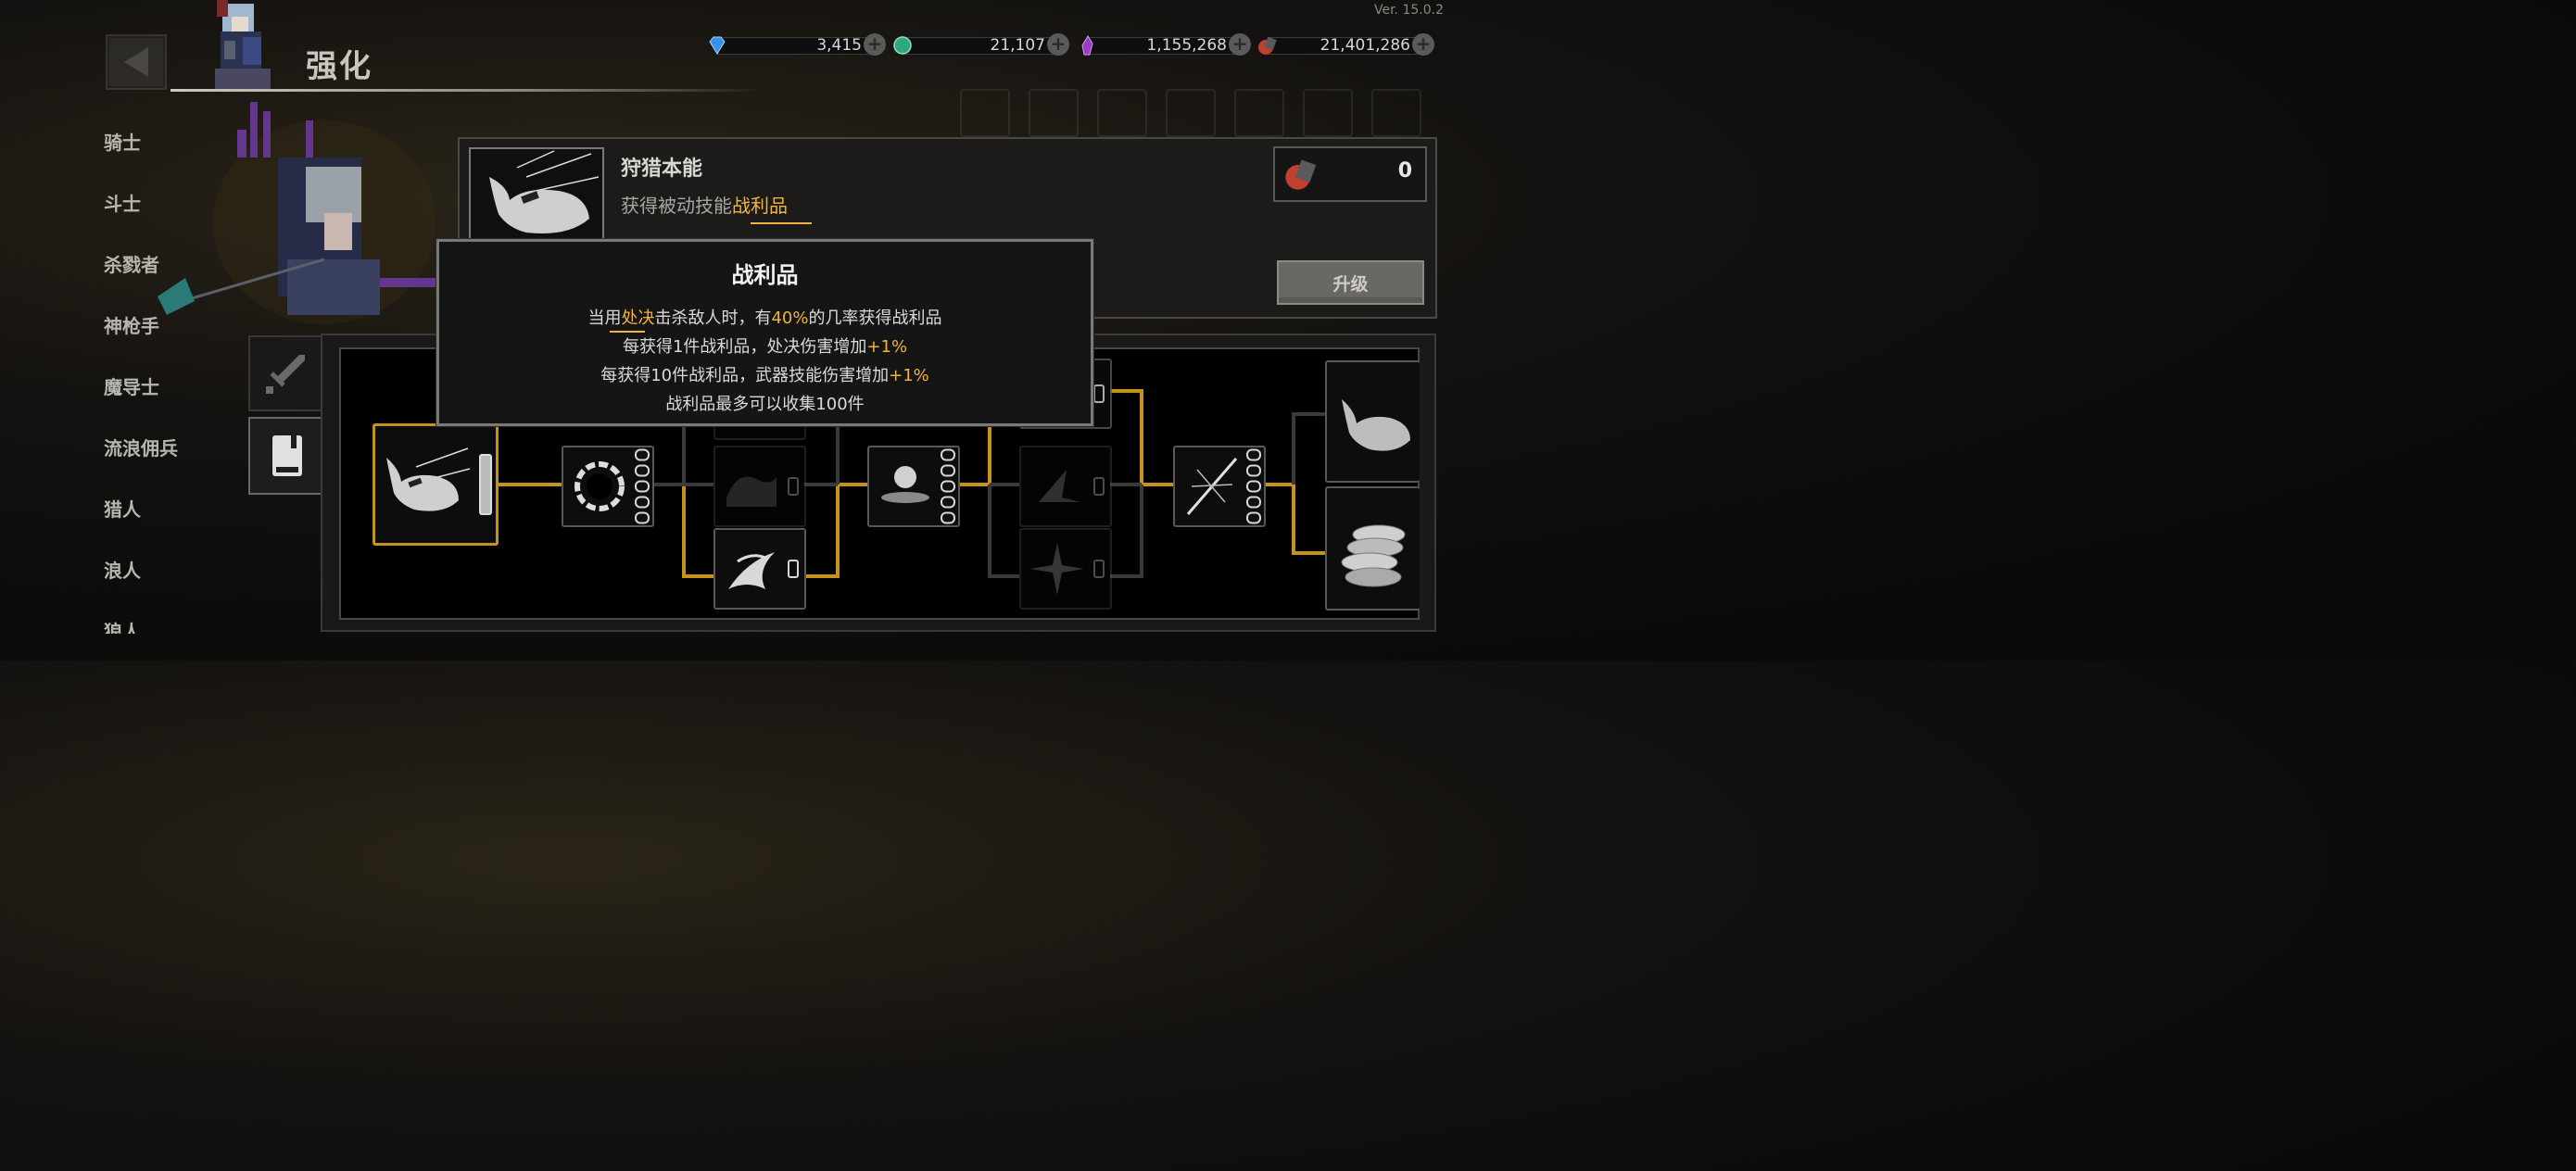 The height and width of the screenshot is (1171, 2576). Describe the element at coordinates (637, 318) in the screenshot. I see `tooltip-link-execute: 处决` at that location.